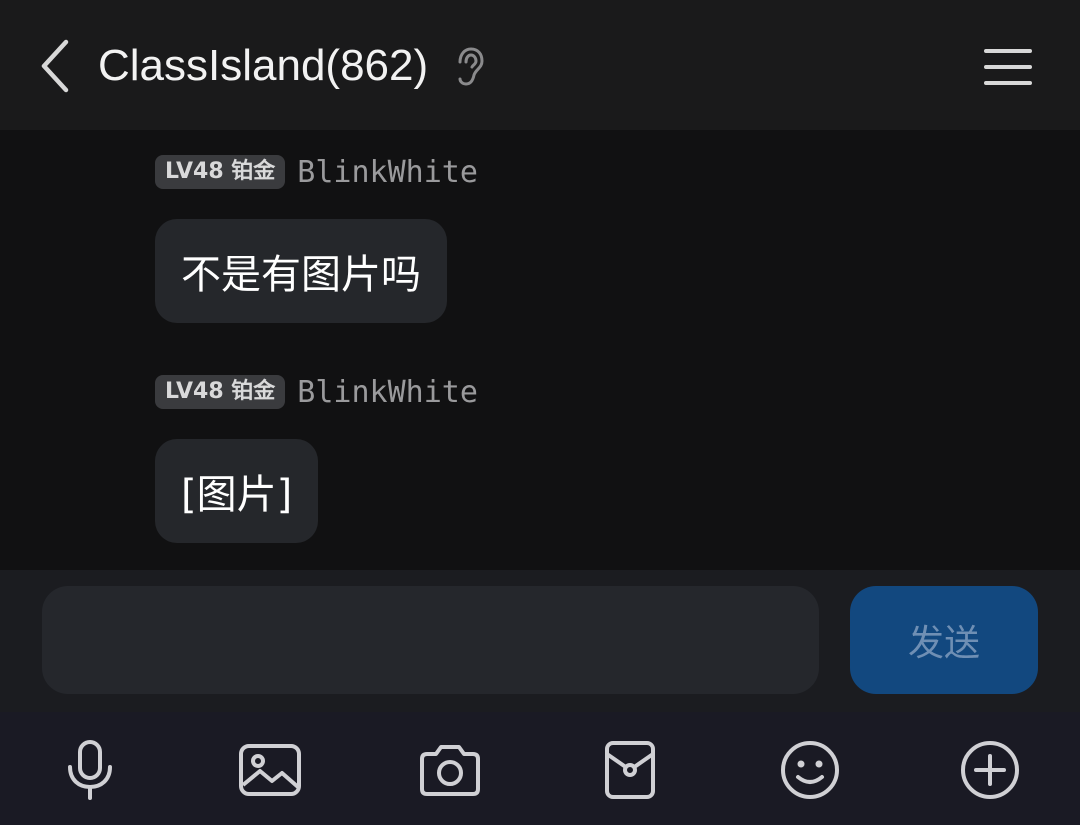 The width and height of the screenshot is (1080, 825). Describe the element at coordinates (263, 65) in the screenshot. I see `page-title: ClassIsland(862)` at that location.